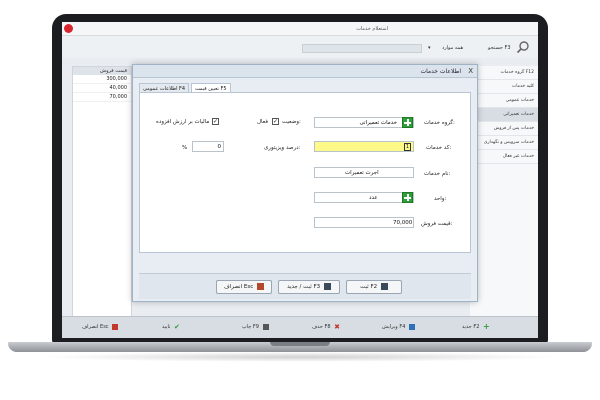 Image resolution: width=600 pixels, height=400 pixels. What do you see at coordinates (177, 326) in the screenshot?
I see `check-icon: ✔` at bounding box center [177, 326].